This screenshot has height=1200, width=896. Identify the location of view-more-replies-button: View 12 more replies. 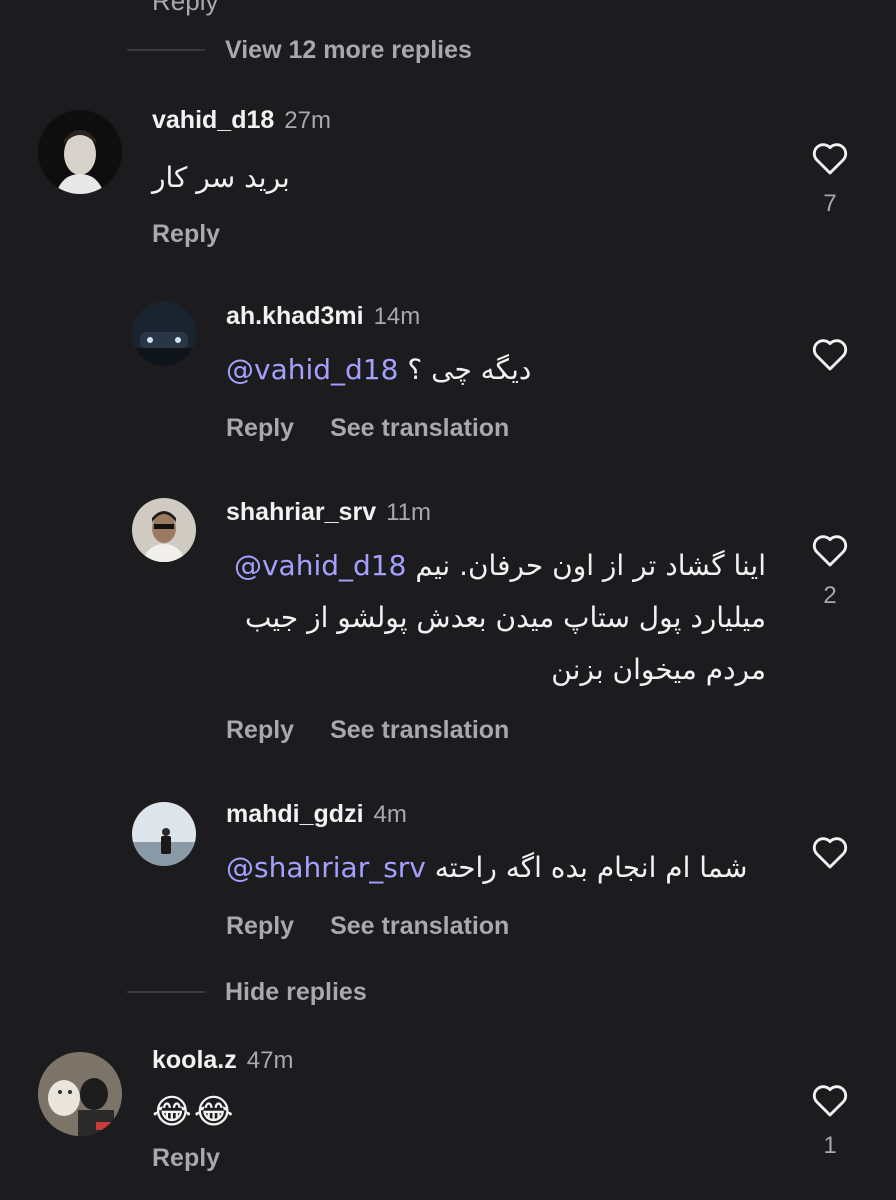
(348, 50).